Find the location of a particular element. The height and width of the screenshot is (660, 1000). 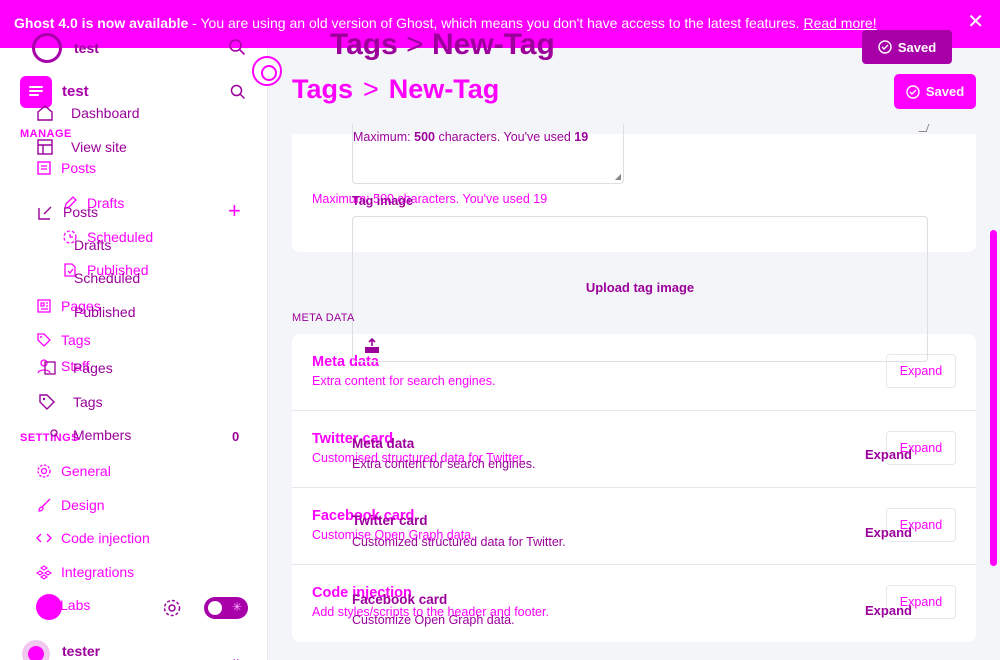

upload-tag-image-button: Upload tag image is located at coordinates (640, 287).